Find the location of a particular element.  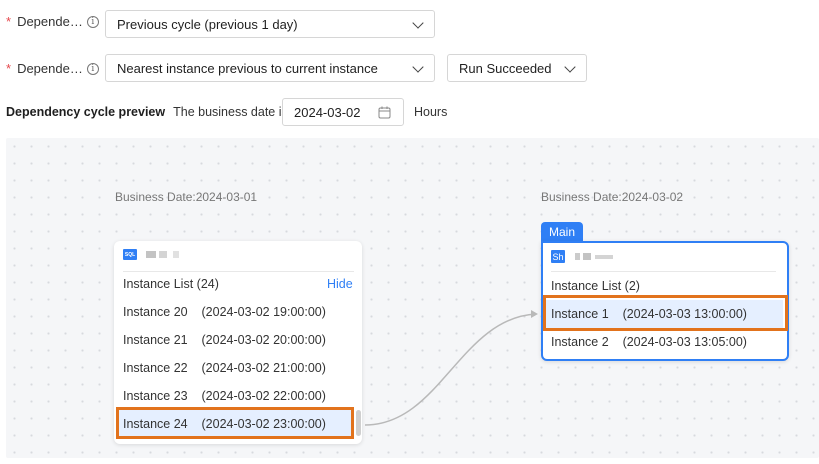

instance-item: Instance 2 (2024-03-03 13:05:00) is located at coordinates (664, 342).